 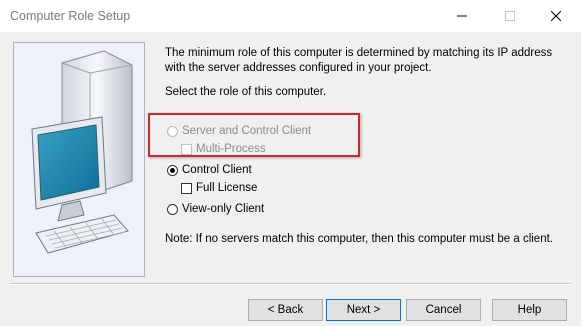 I want to click on highlight-box, so click(x=254, y=135).